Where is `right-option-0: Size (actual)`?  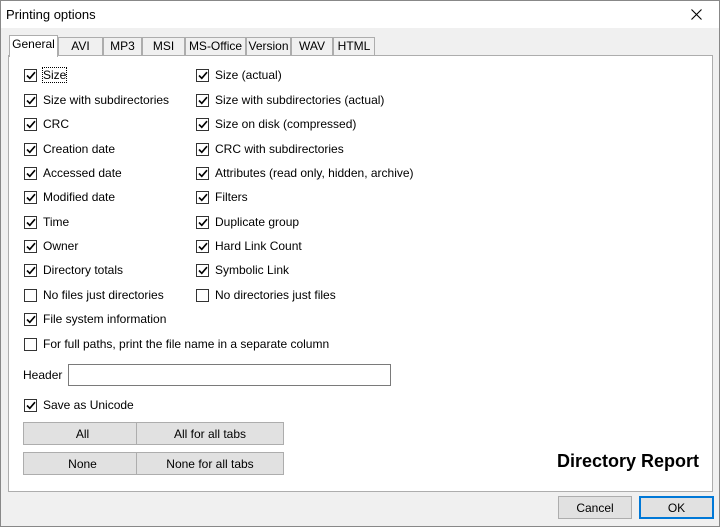
right-option-0: Size (actual) is located at coordinates (239, 75).